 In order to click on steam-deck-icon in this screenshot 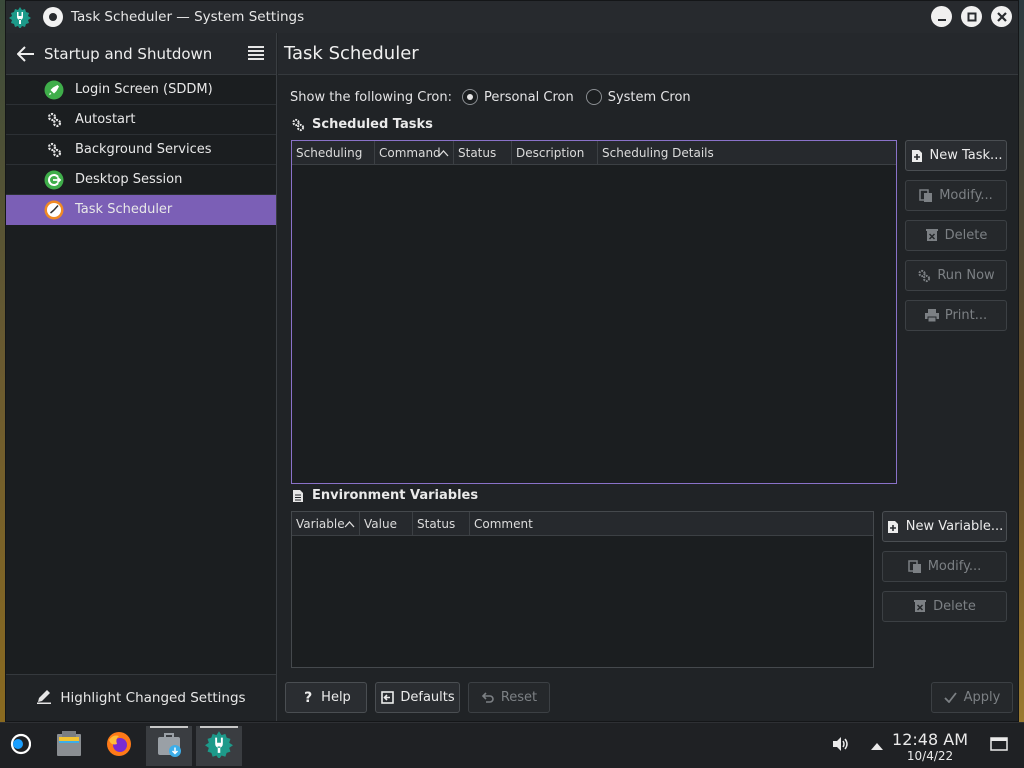, I will do `click(20, 746)`.